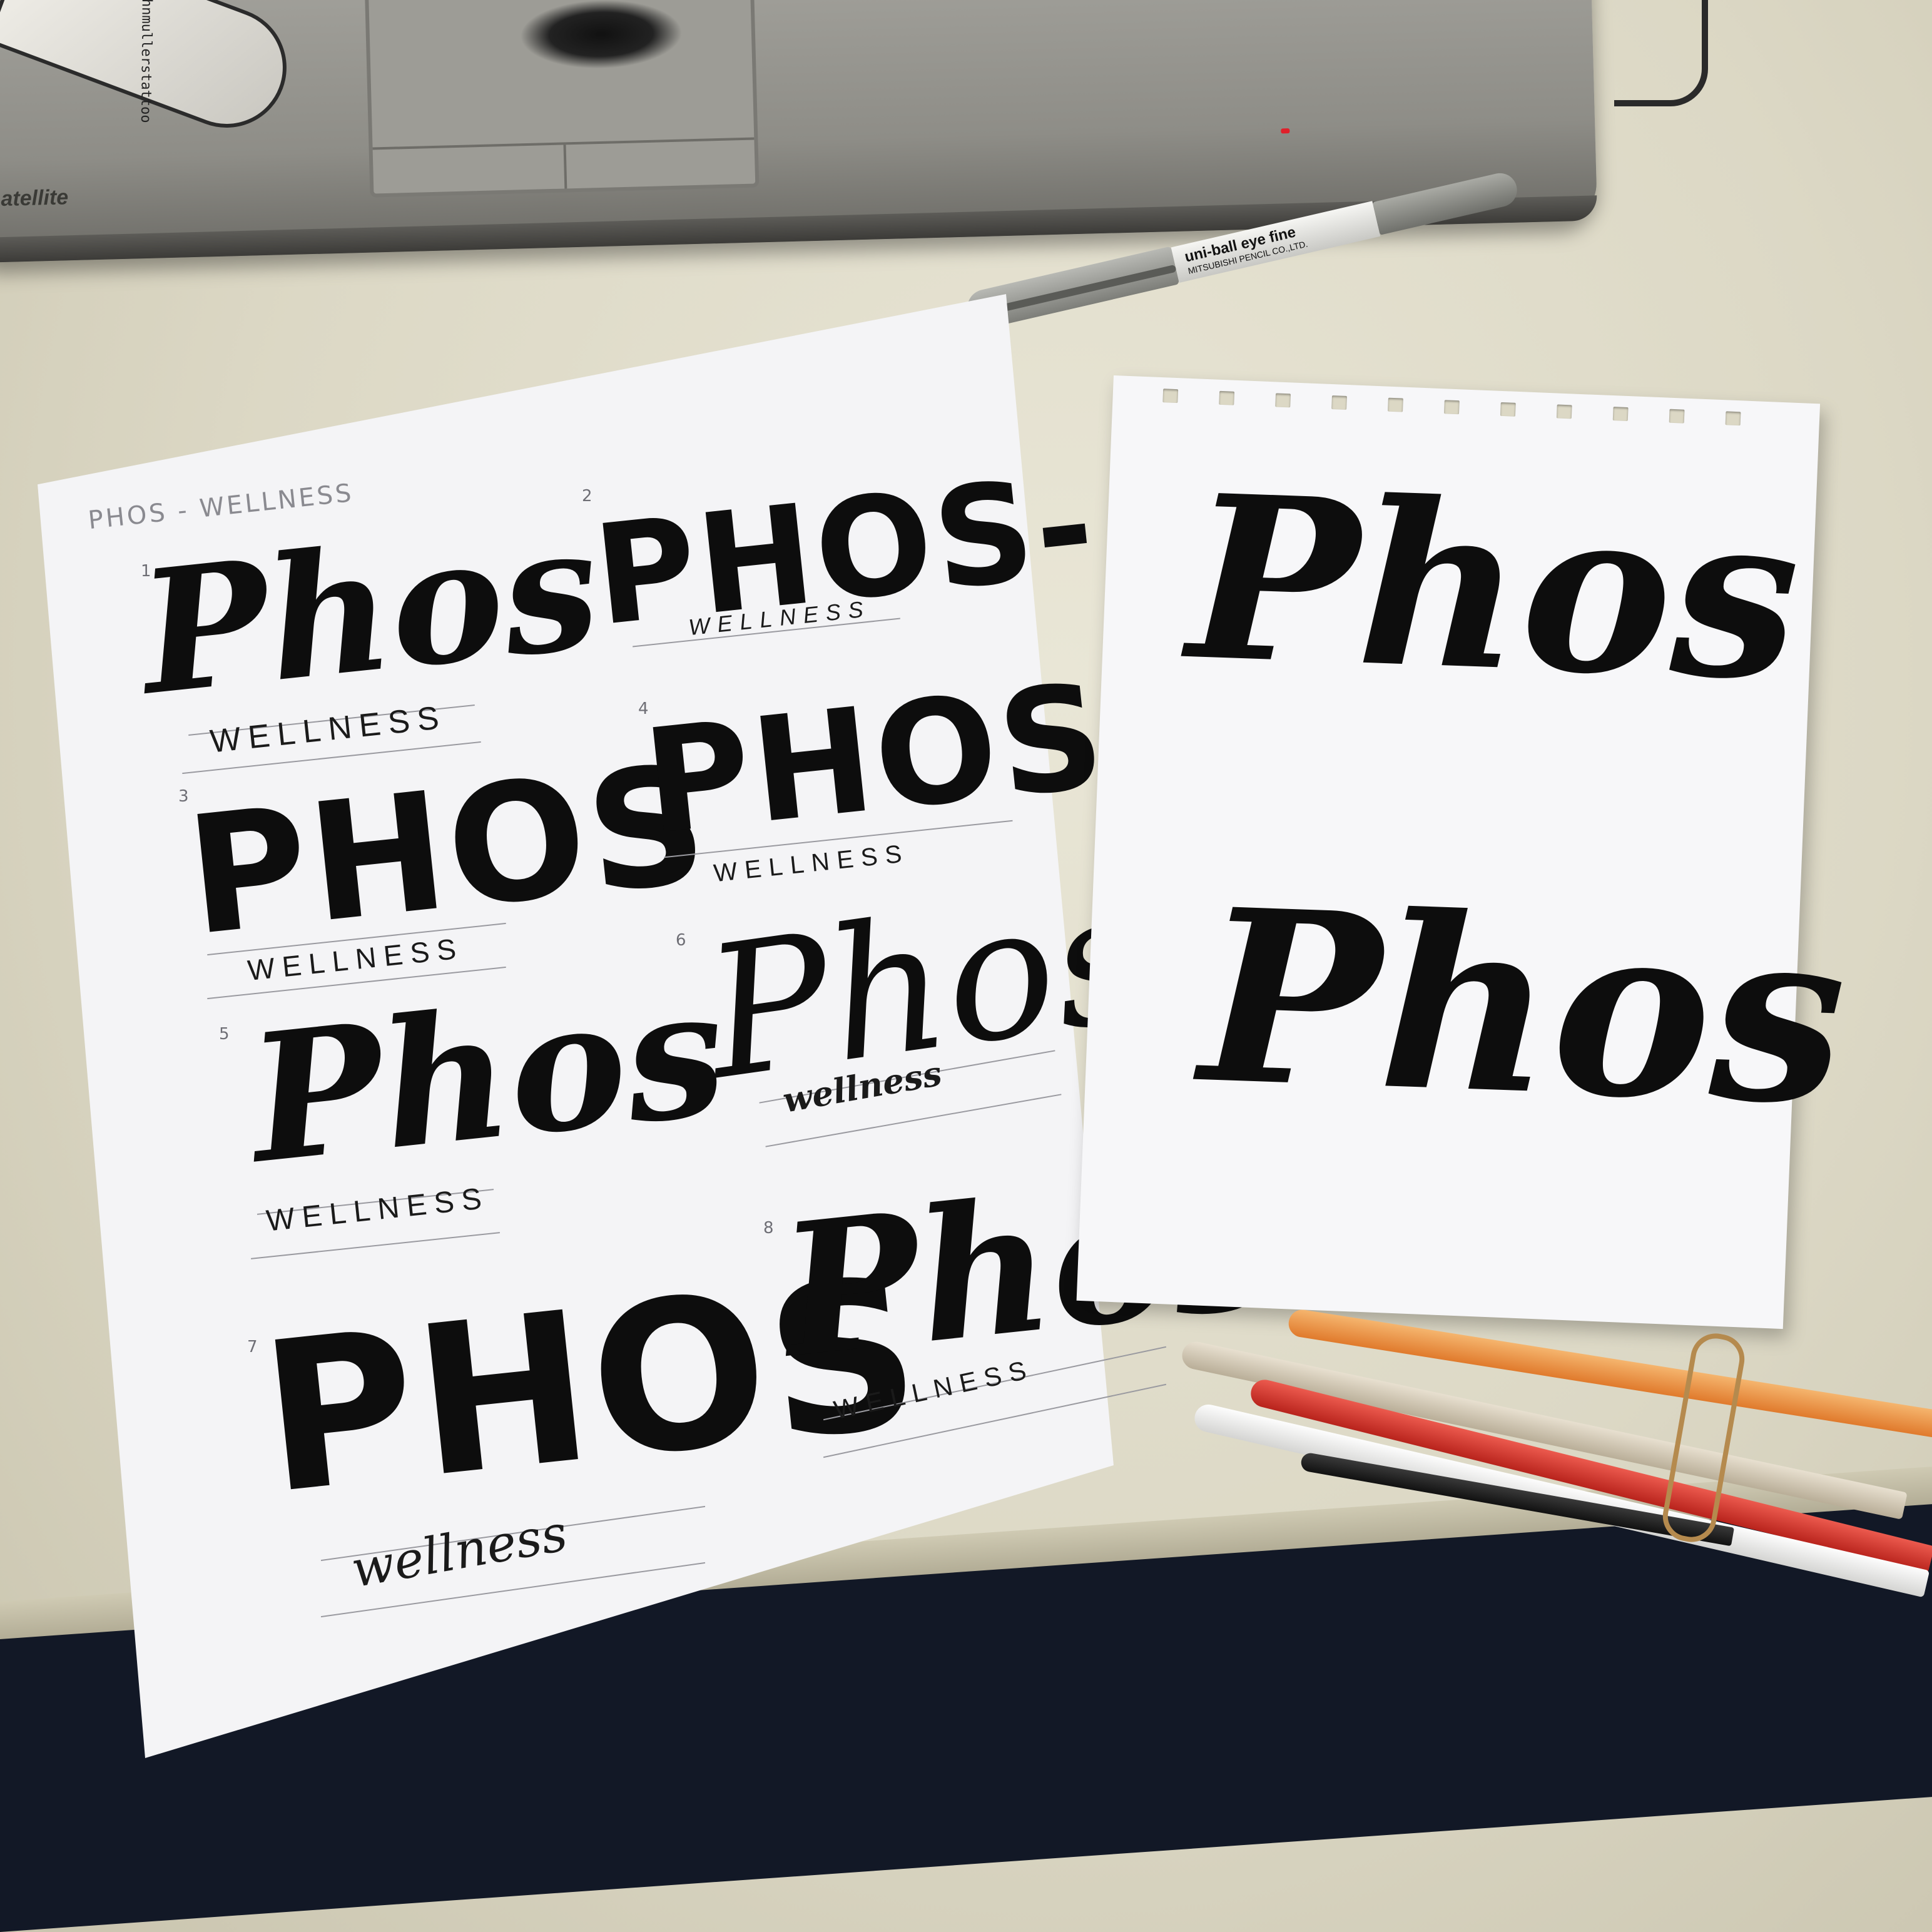 The image size is (1932, 1932). I want to click on touchpad, so click(562, 99).